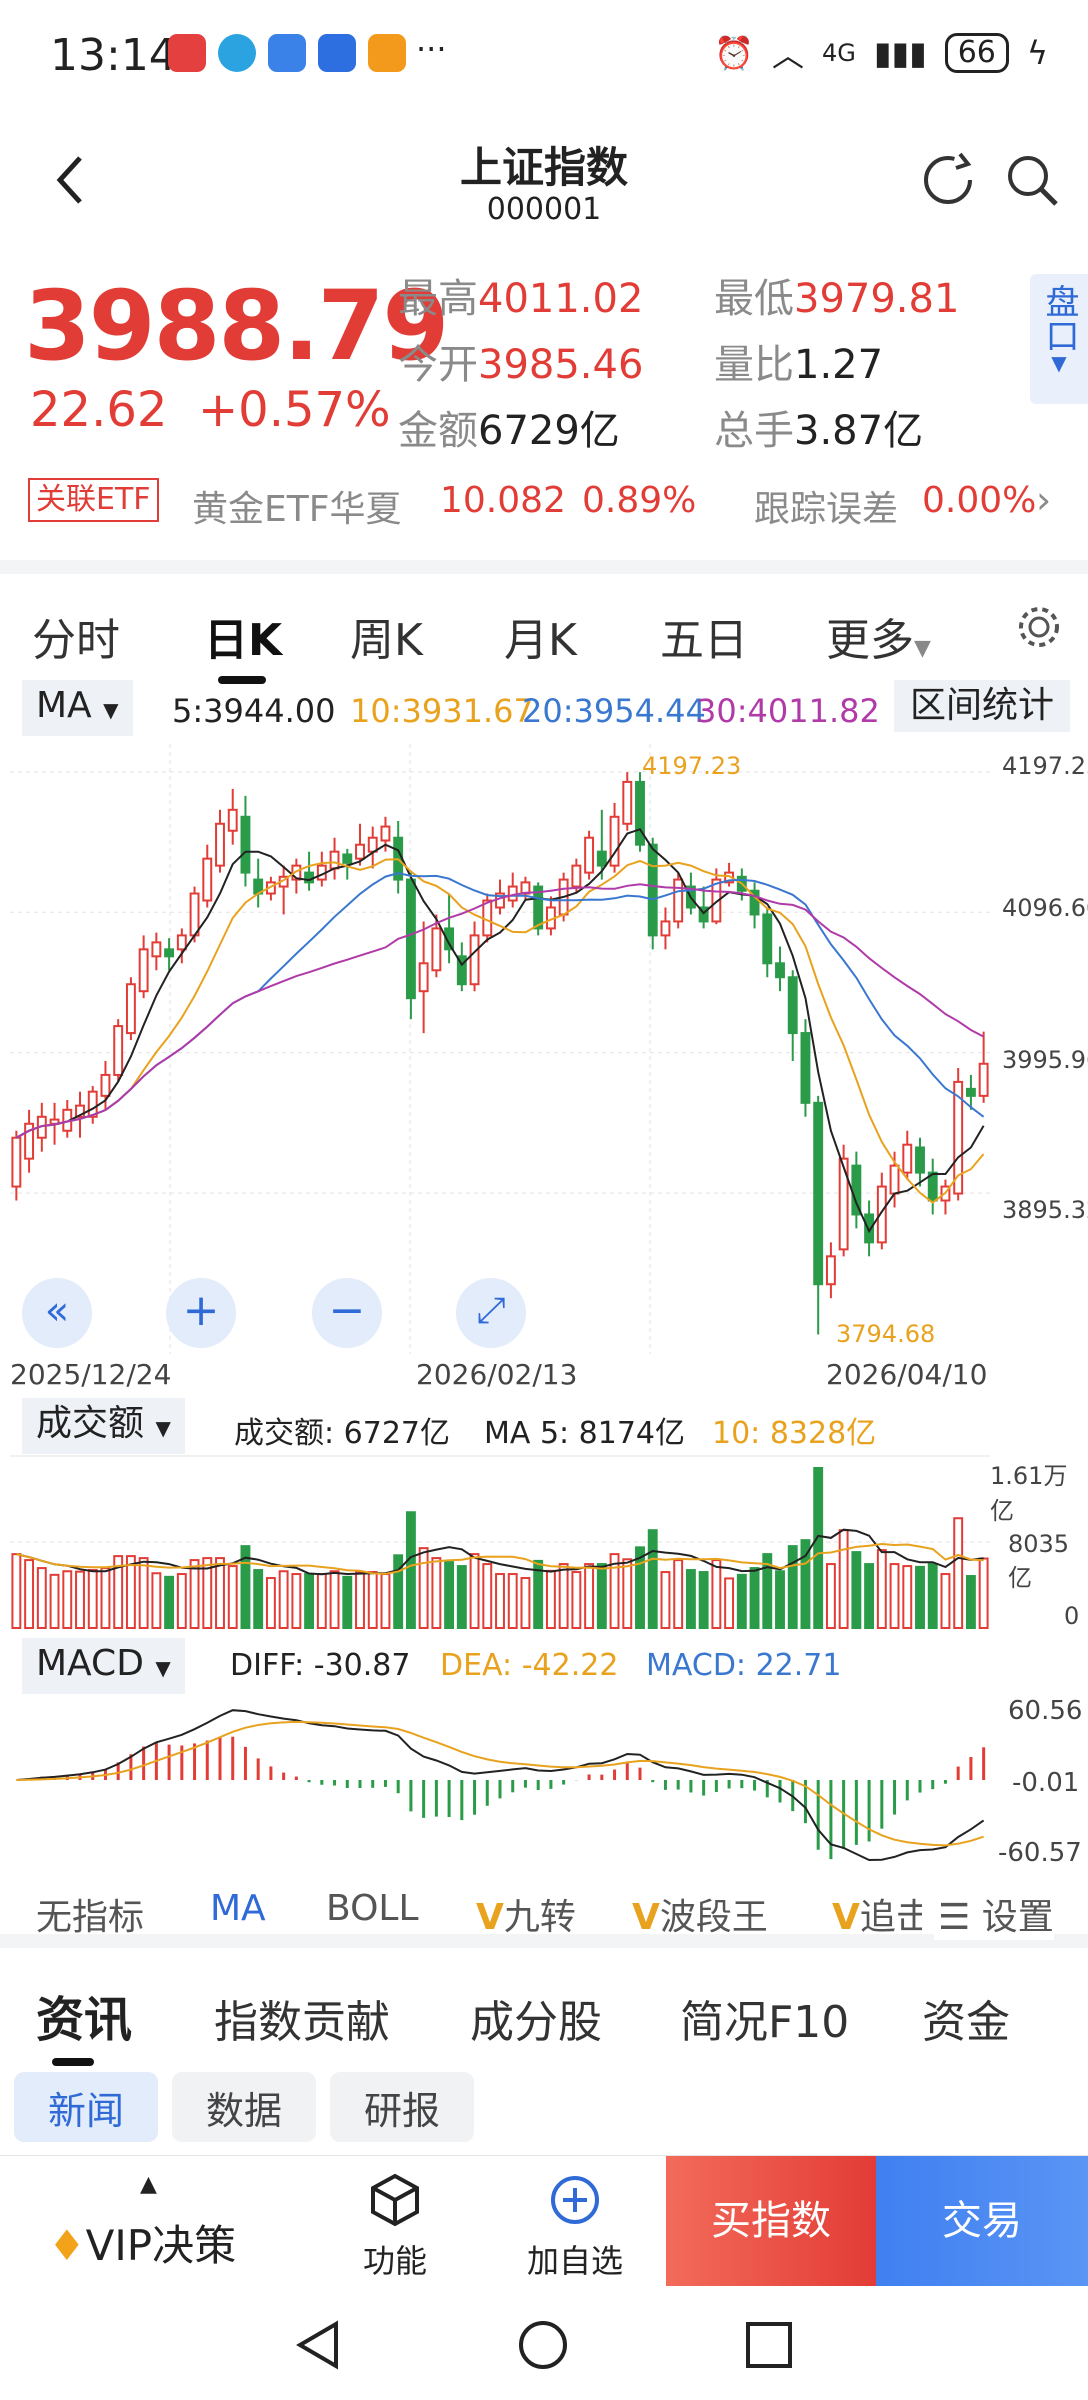  I want to click on network-type: 4G, so click(839, 53).